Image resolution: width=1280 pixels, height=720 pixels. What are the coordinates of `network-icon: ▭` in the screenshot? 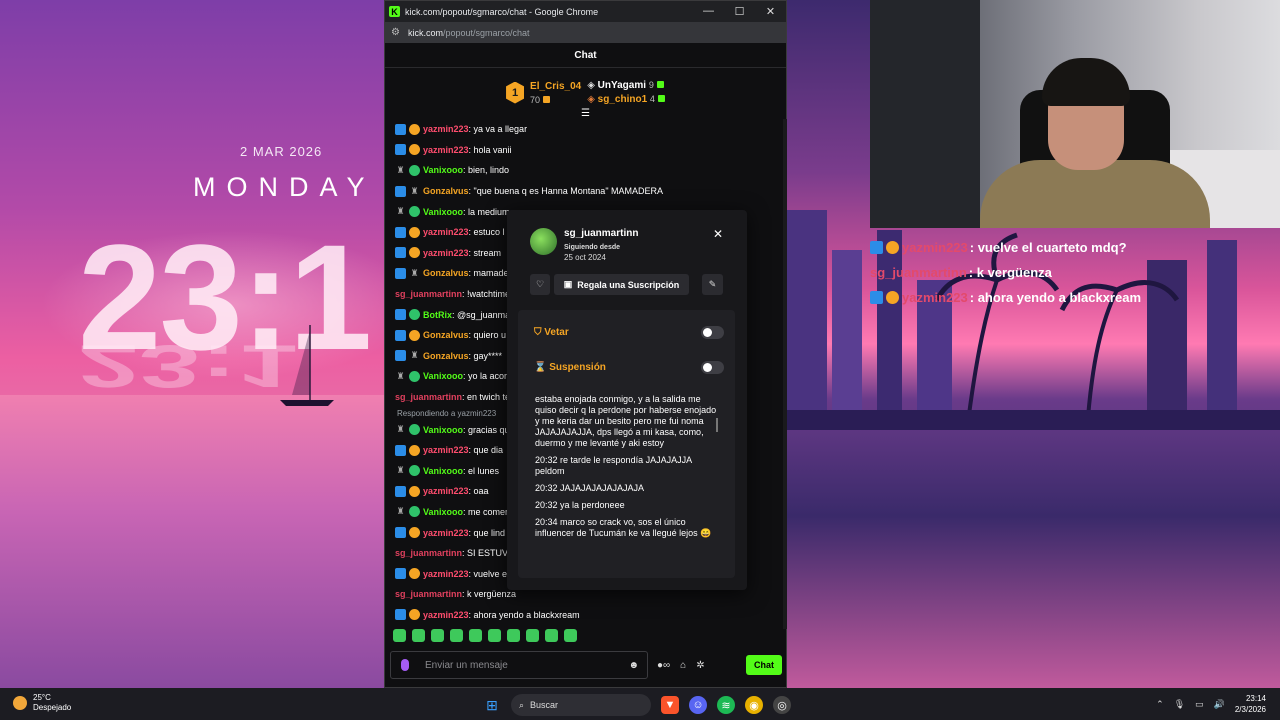 It's located at (1199, 704).